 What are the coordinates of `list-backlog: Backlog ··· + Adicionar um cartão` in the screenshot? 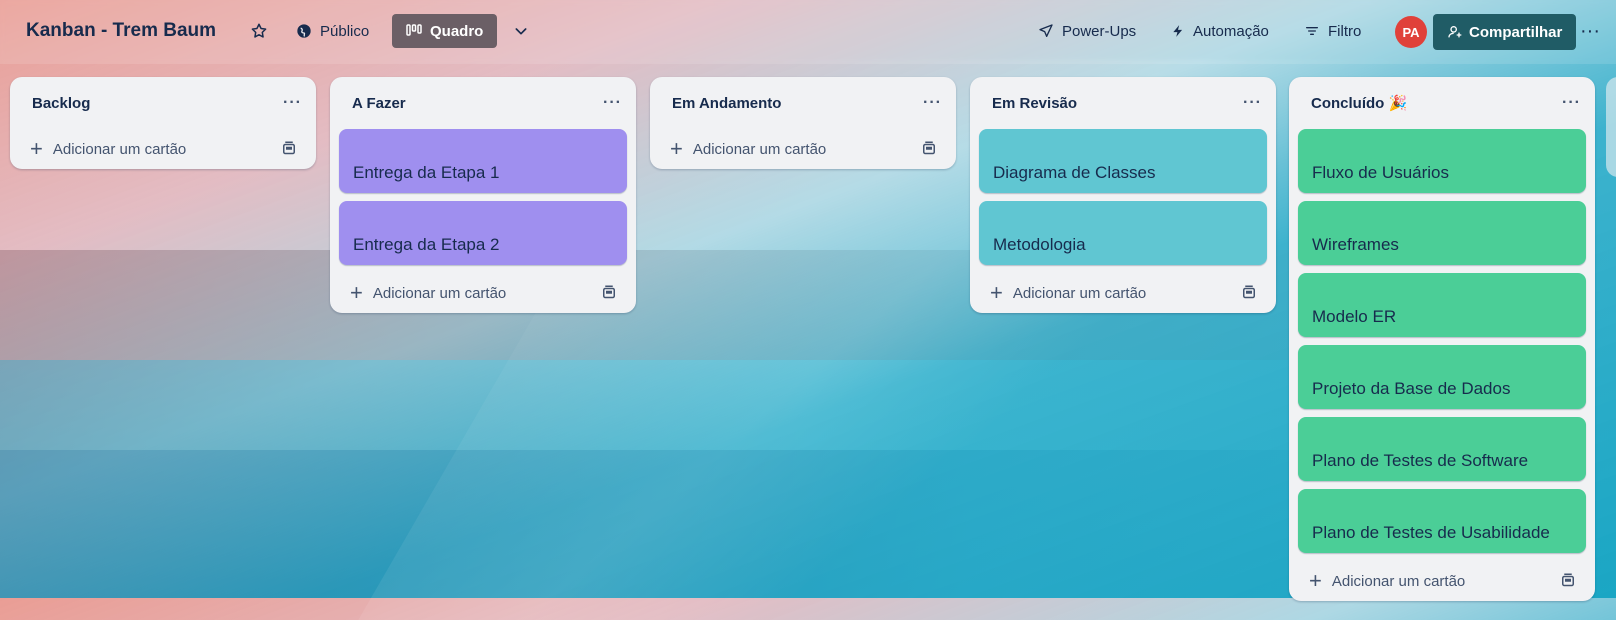 It's located at (163, 123).